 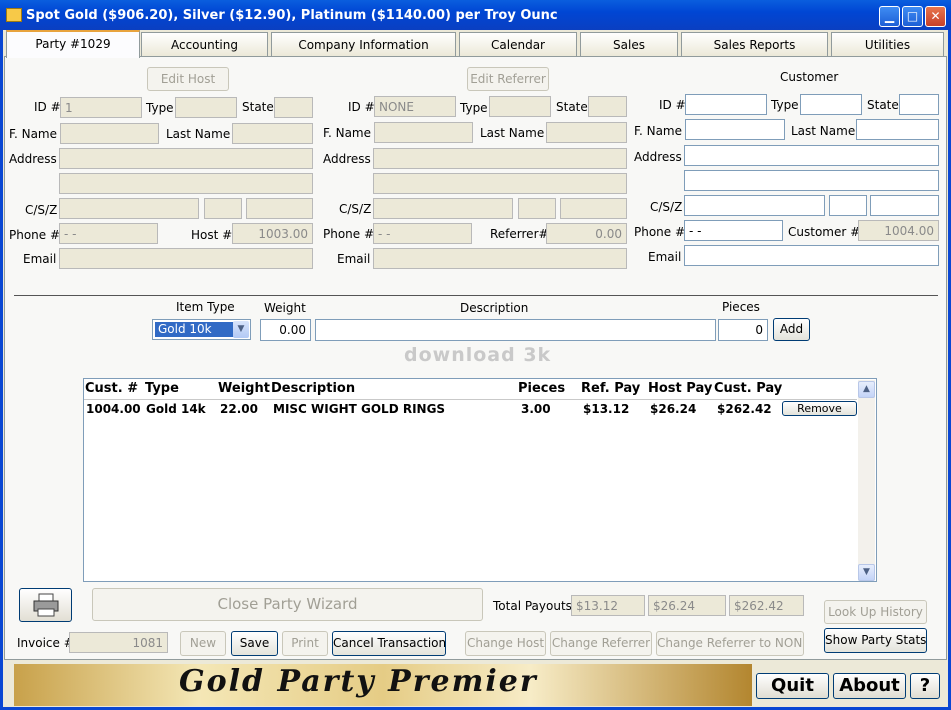 I want to click on scroll-up-icon: ▲, so click(x=866, y=389).